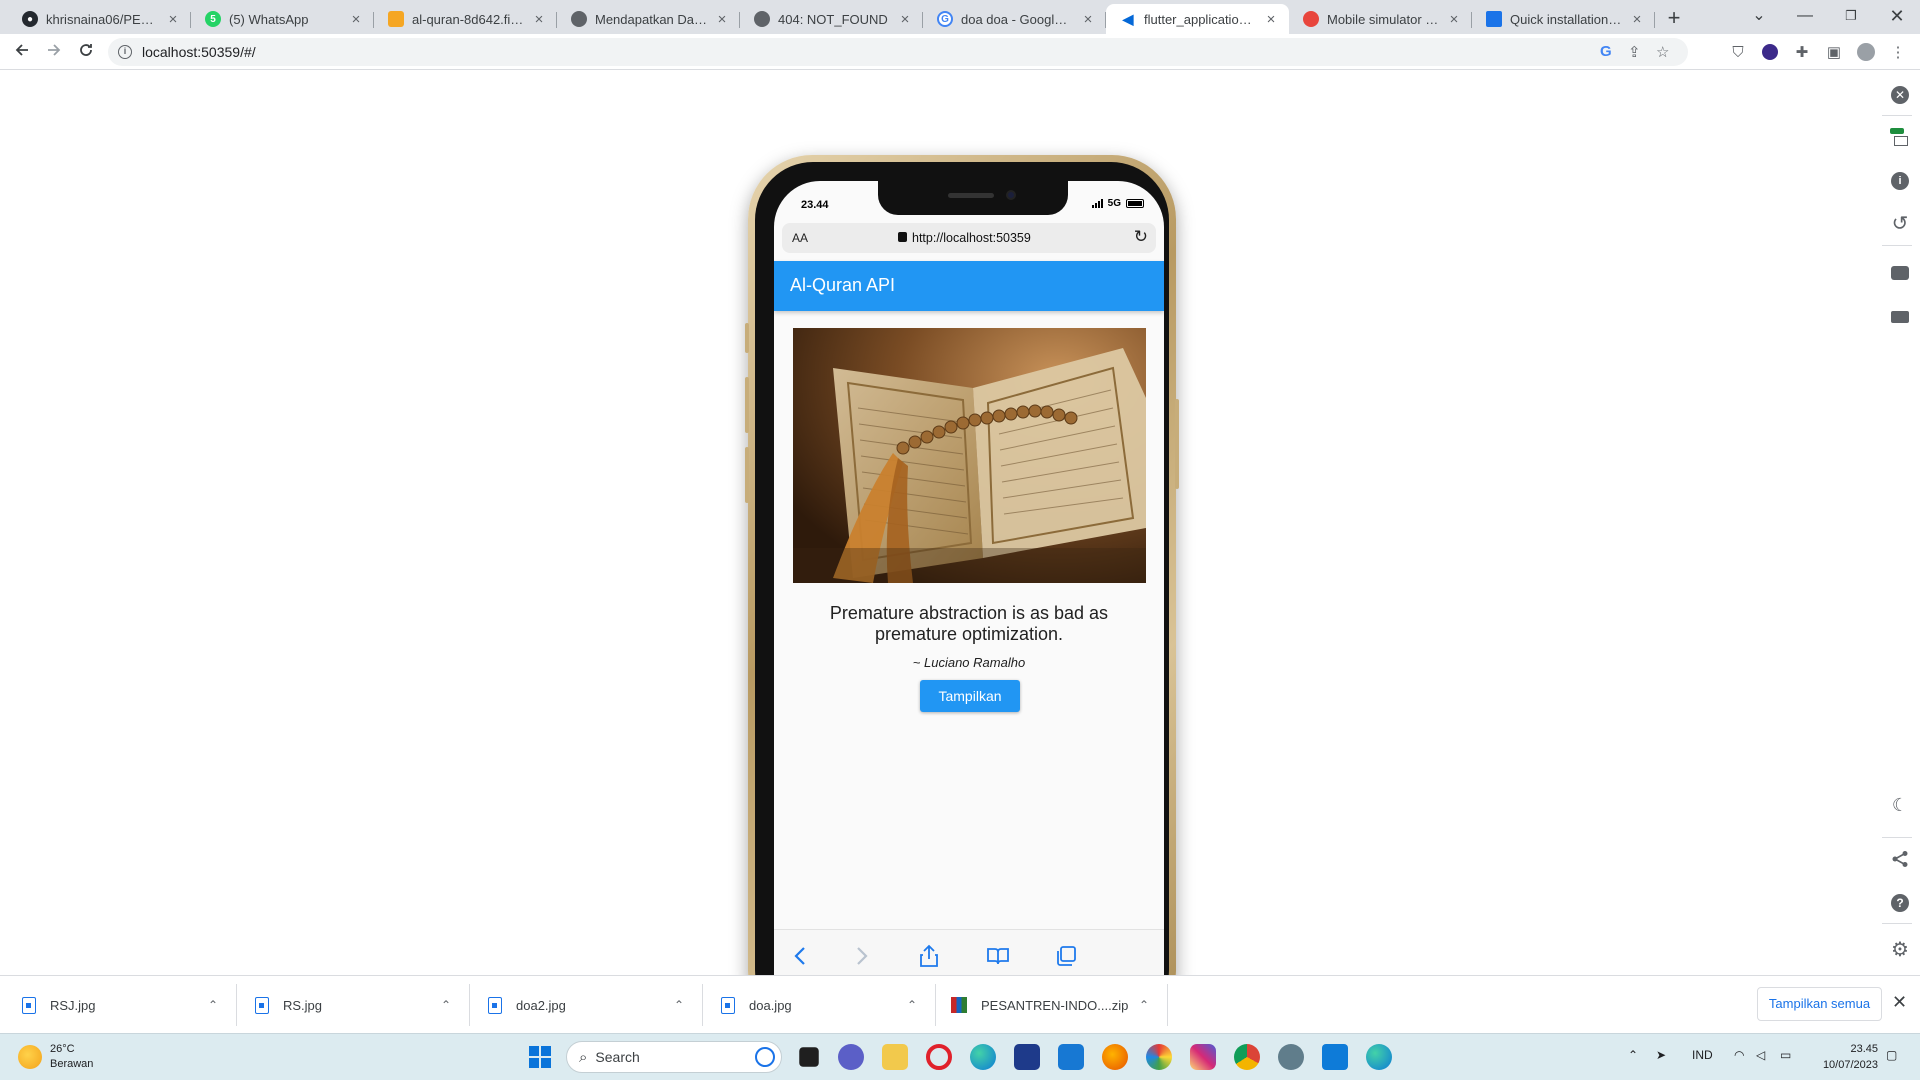  Describe the element at coordinates (1634, 52) in the screenshot. I see `share-icon: ⇪` at that location.